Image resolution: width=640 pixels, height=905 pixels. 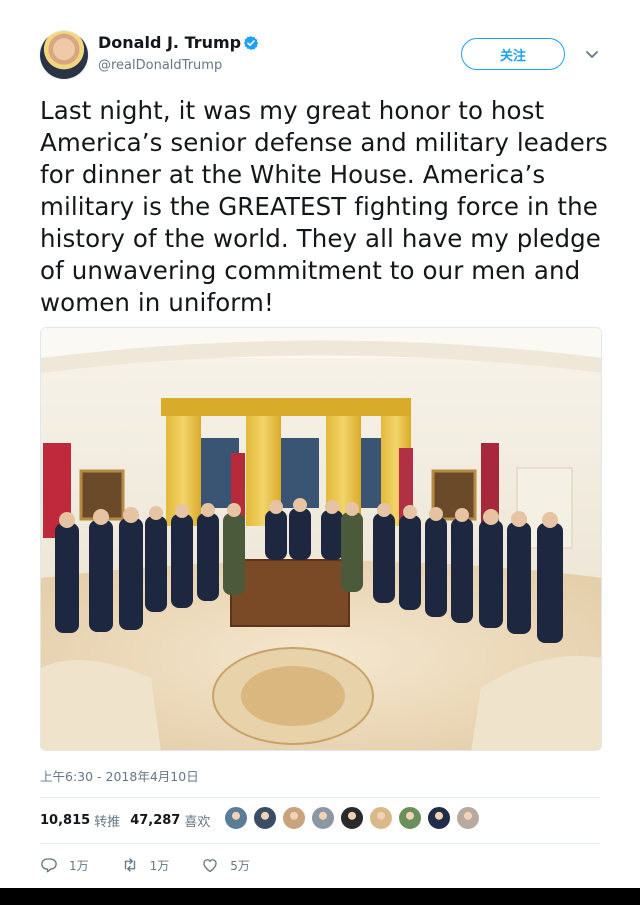 What do you see at coordinates (129, 865) in the screenshot?
I see `retweet-icon` at bounding box center [129, 865].